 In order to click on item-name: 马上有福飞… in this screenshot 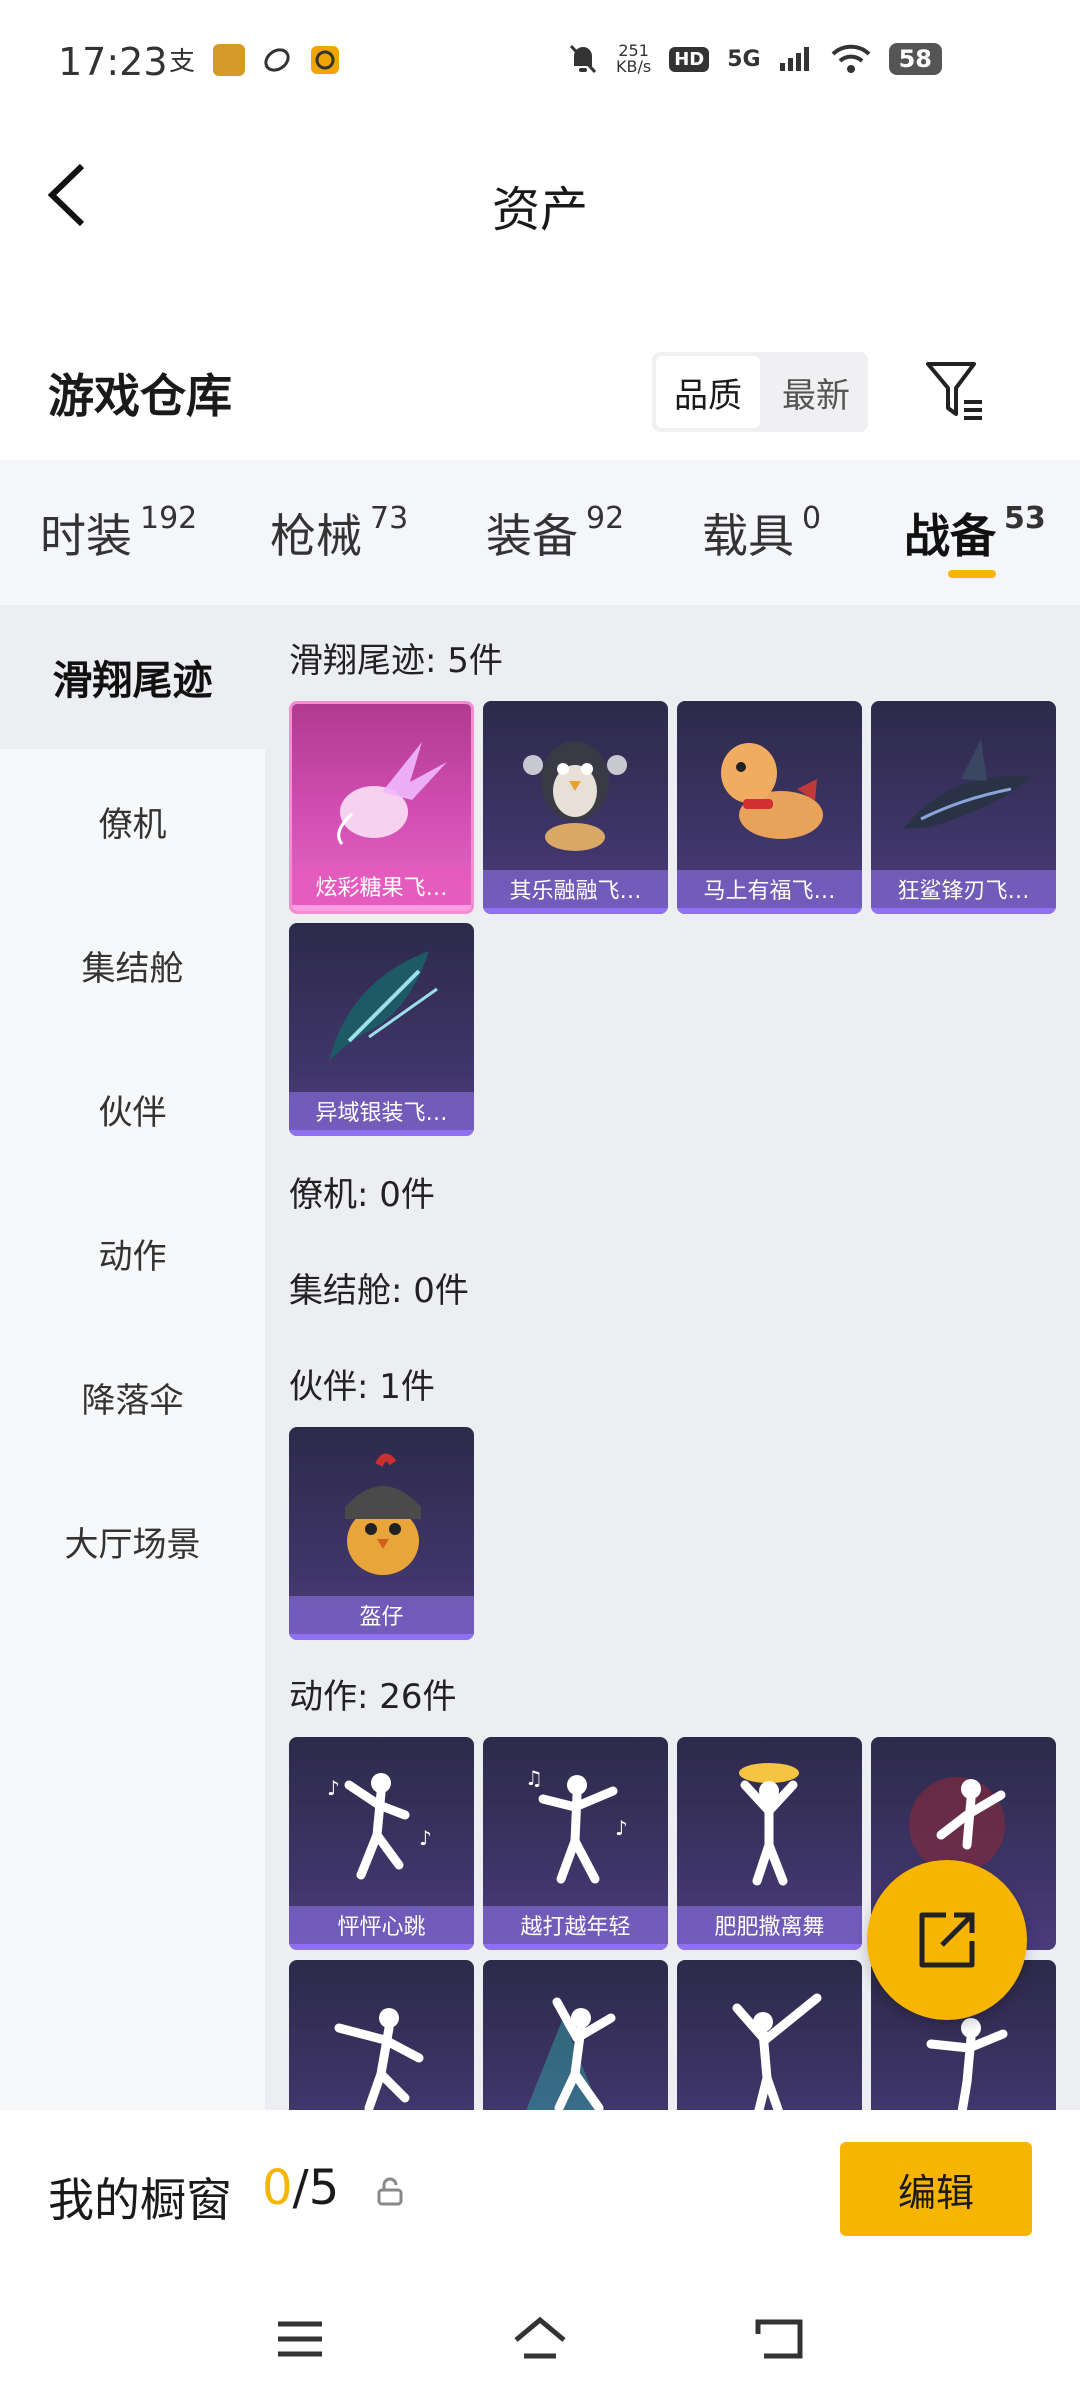, I will do `click(769, 892)`.